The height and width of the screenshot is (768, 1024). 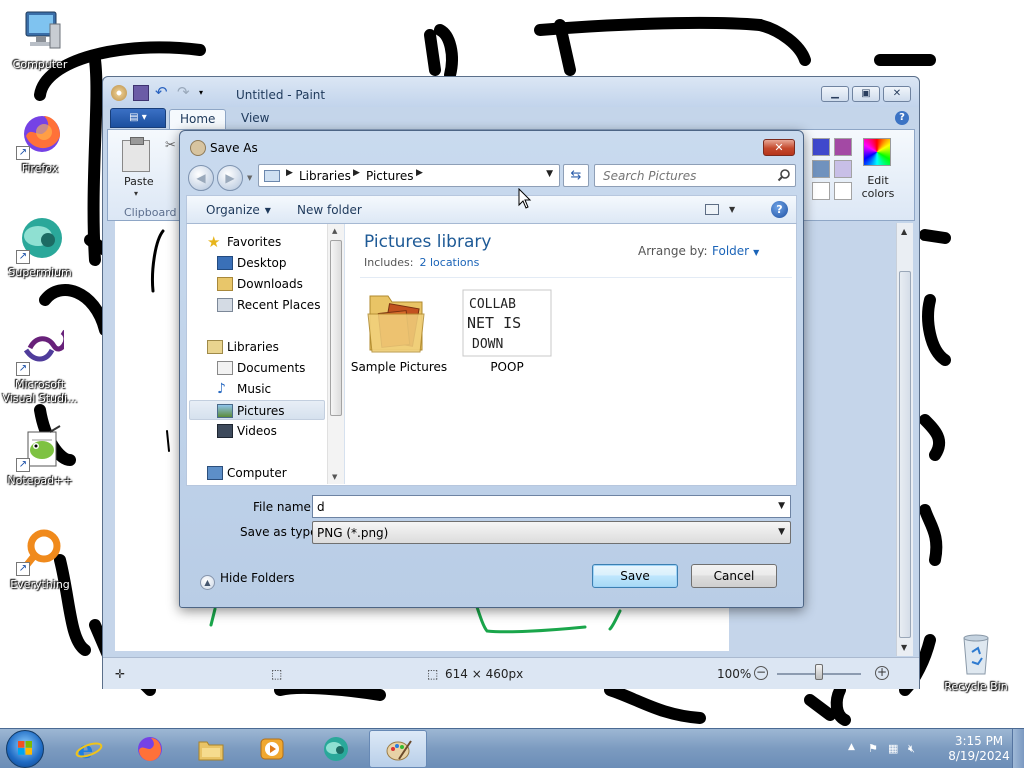 What do you see at coordinates (779, 147) in the screenshot?
I see `dialog-close-button: ✕` at bounding box center [779, 147].